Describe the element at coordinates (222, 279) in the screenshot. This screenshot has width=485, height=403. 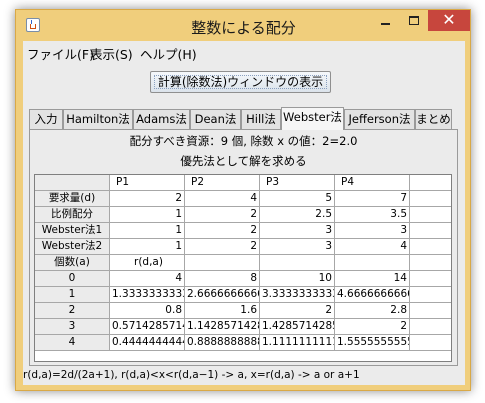
I see `table-cell: 8` at that location.